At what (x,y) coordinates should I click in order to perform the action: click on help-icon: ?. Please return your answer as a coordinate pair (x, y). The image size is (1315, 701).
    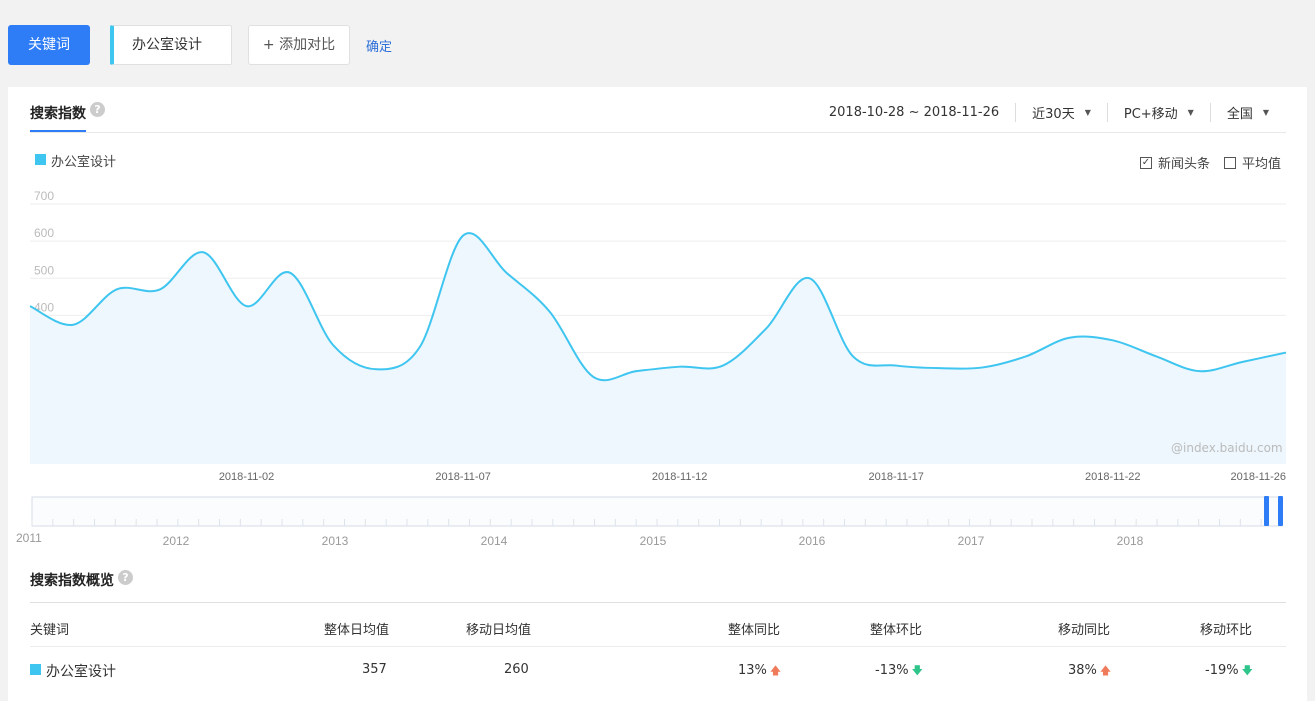
    Looking at the image, I should click on (125, 577).